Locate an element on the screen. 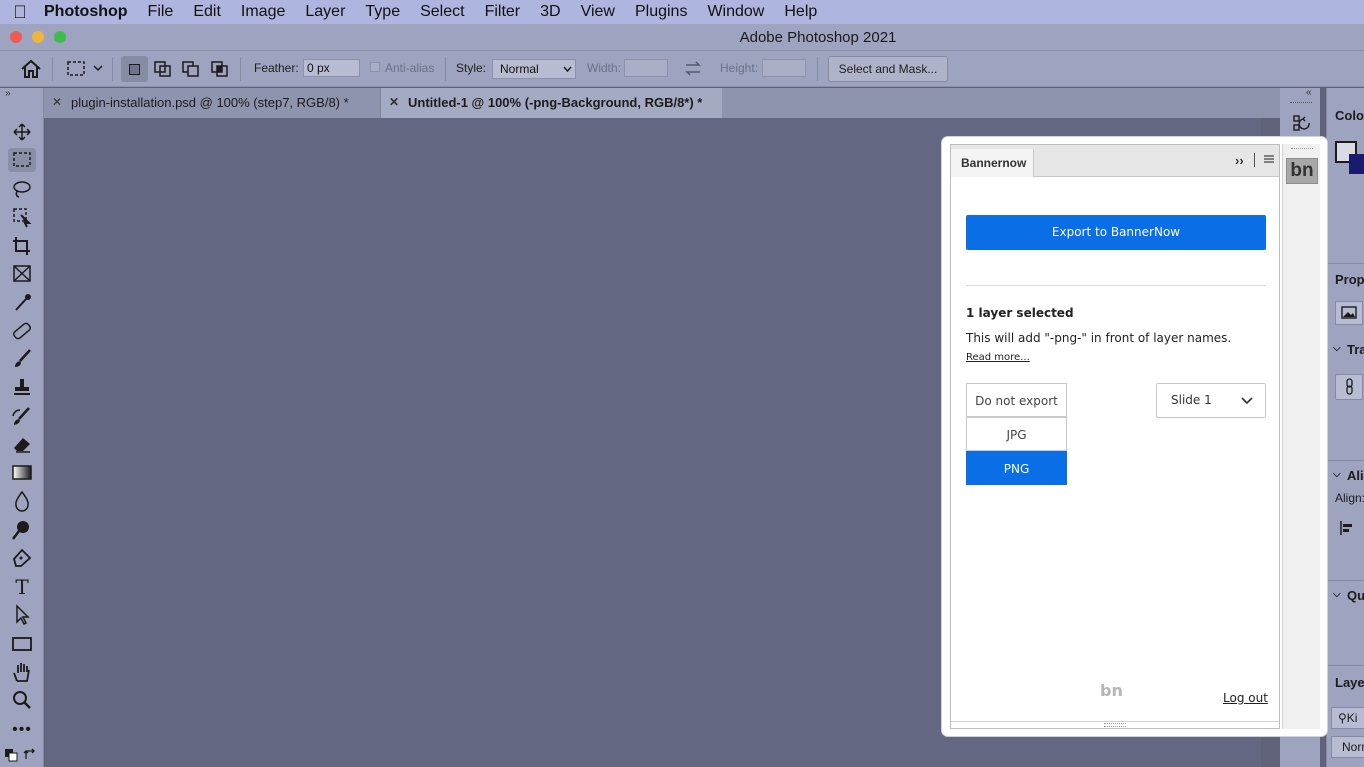  blend-mode-select: Norm is located at coordinates (1347, 747).